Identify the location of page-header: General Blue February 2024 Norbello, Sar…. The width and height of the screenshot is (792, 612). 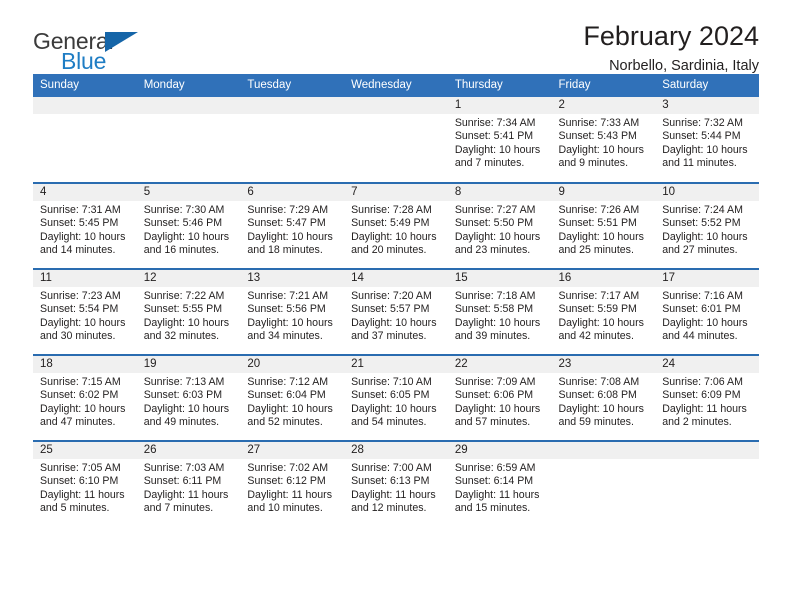
(396, 37).